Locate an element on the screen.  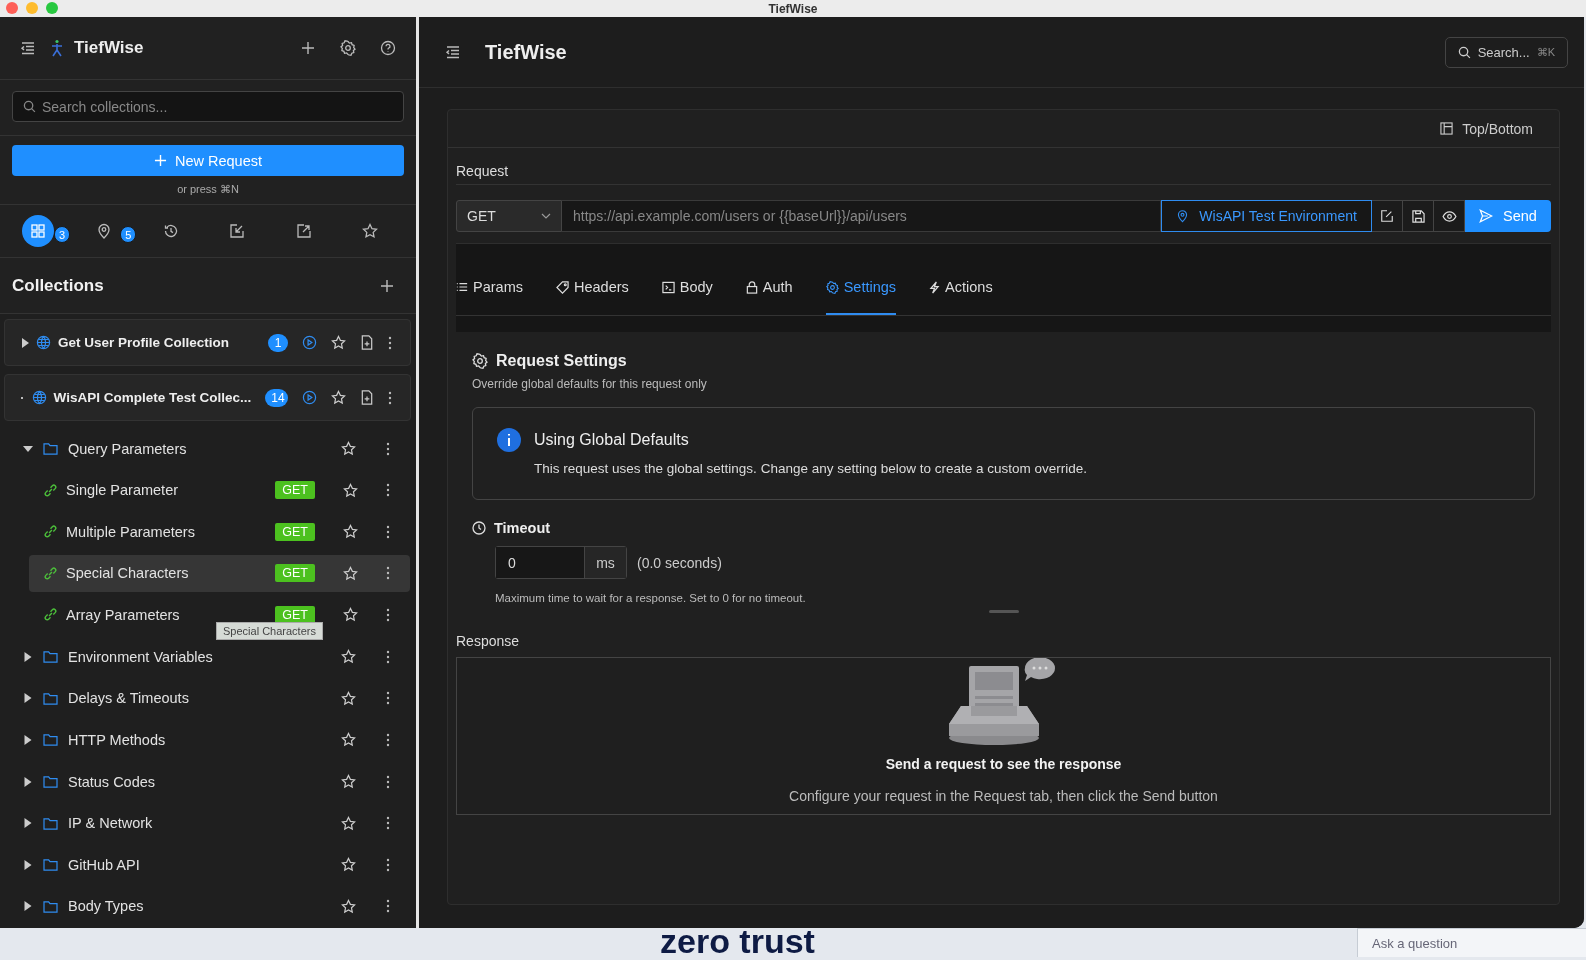
preview-button is located at coordinates (1449, 216).